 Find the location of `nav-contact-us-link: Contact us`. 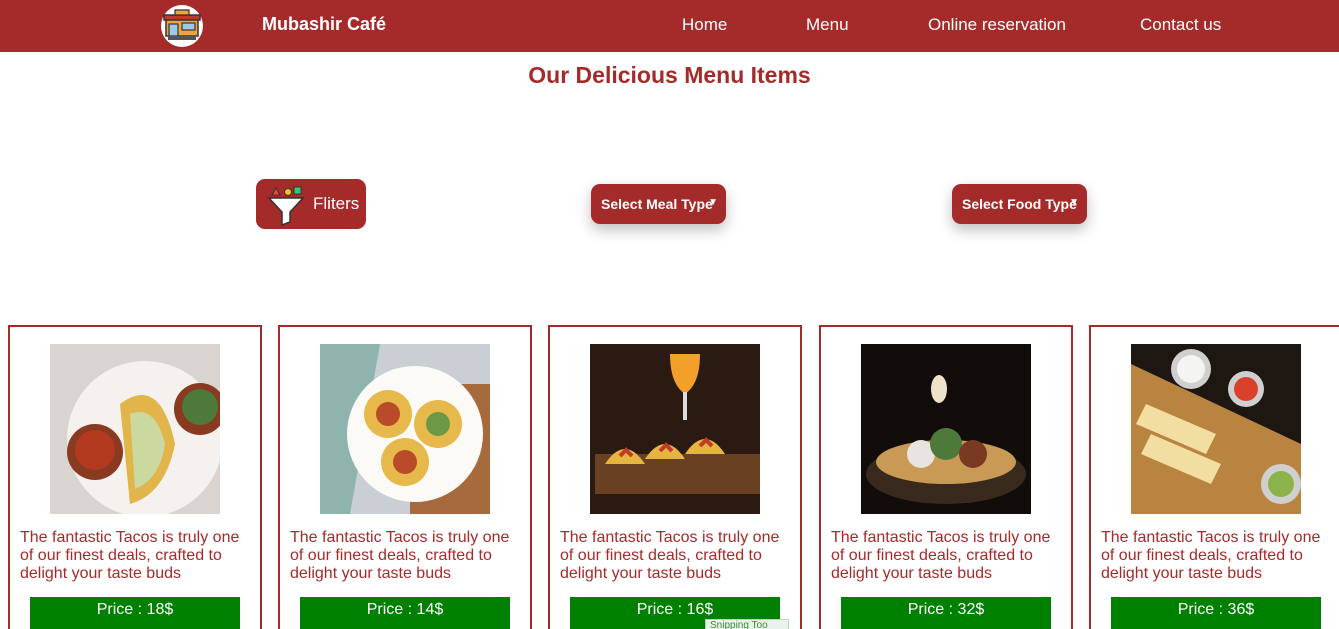

nav-contact-us-link: Contact us is located at coordinates (1180, 25).